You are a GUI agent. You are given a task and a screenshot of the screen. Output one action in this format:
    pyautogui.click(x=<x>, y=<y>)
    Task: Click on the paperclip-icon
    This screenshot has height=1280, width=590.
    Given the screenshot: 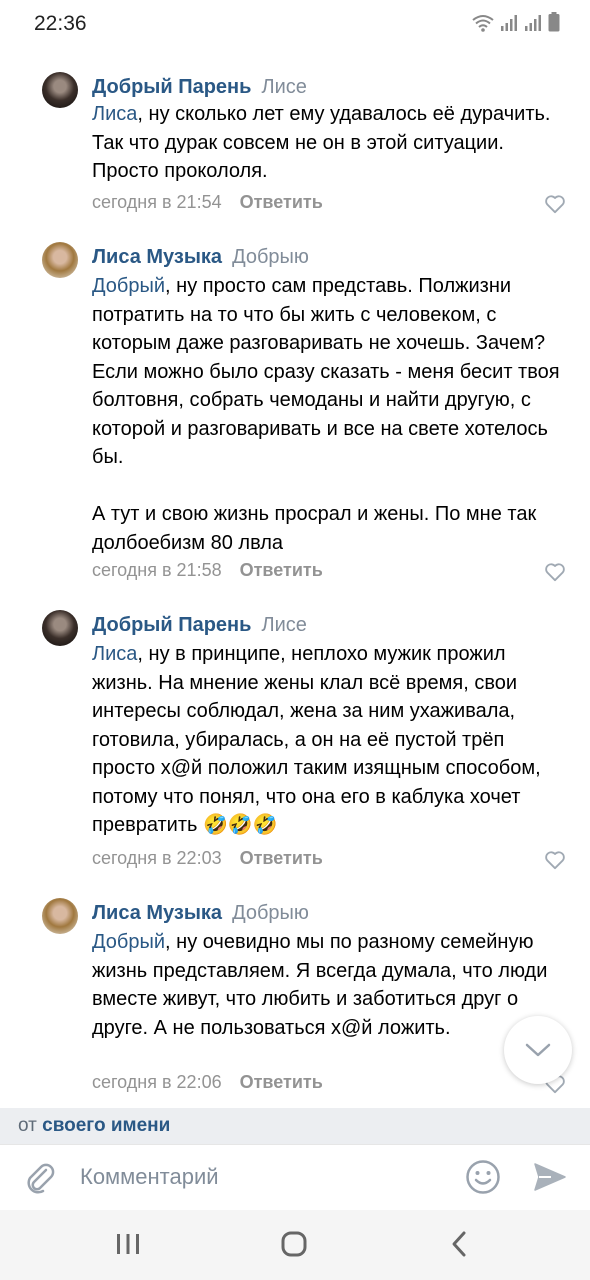 What is the action you would take?
    pyautogui.click(x=40, y=1178)
    